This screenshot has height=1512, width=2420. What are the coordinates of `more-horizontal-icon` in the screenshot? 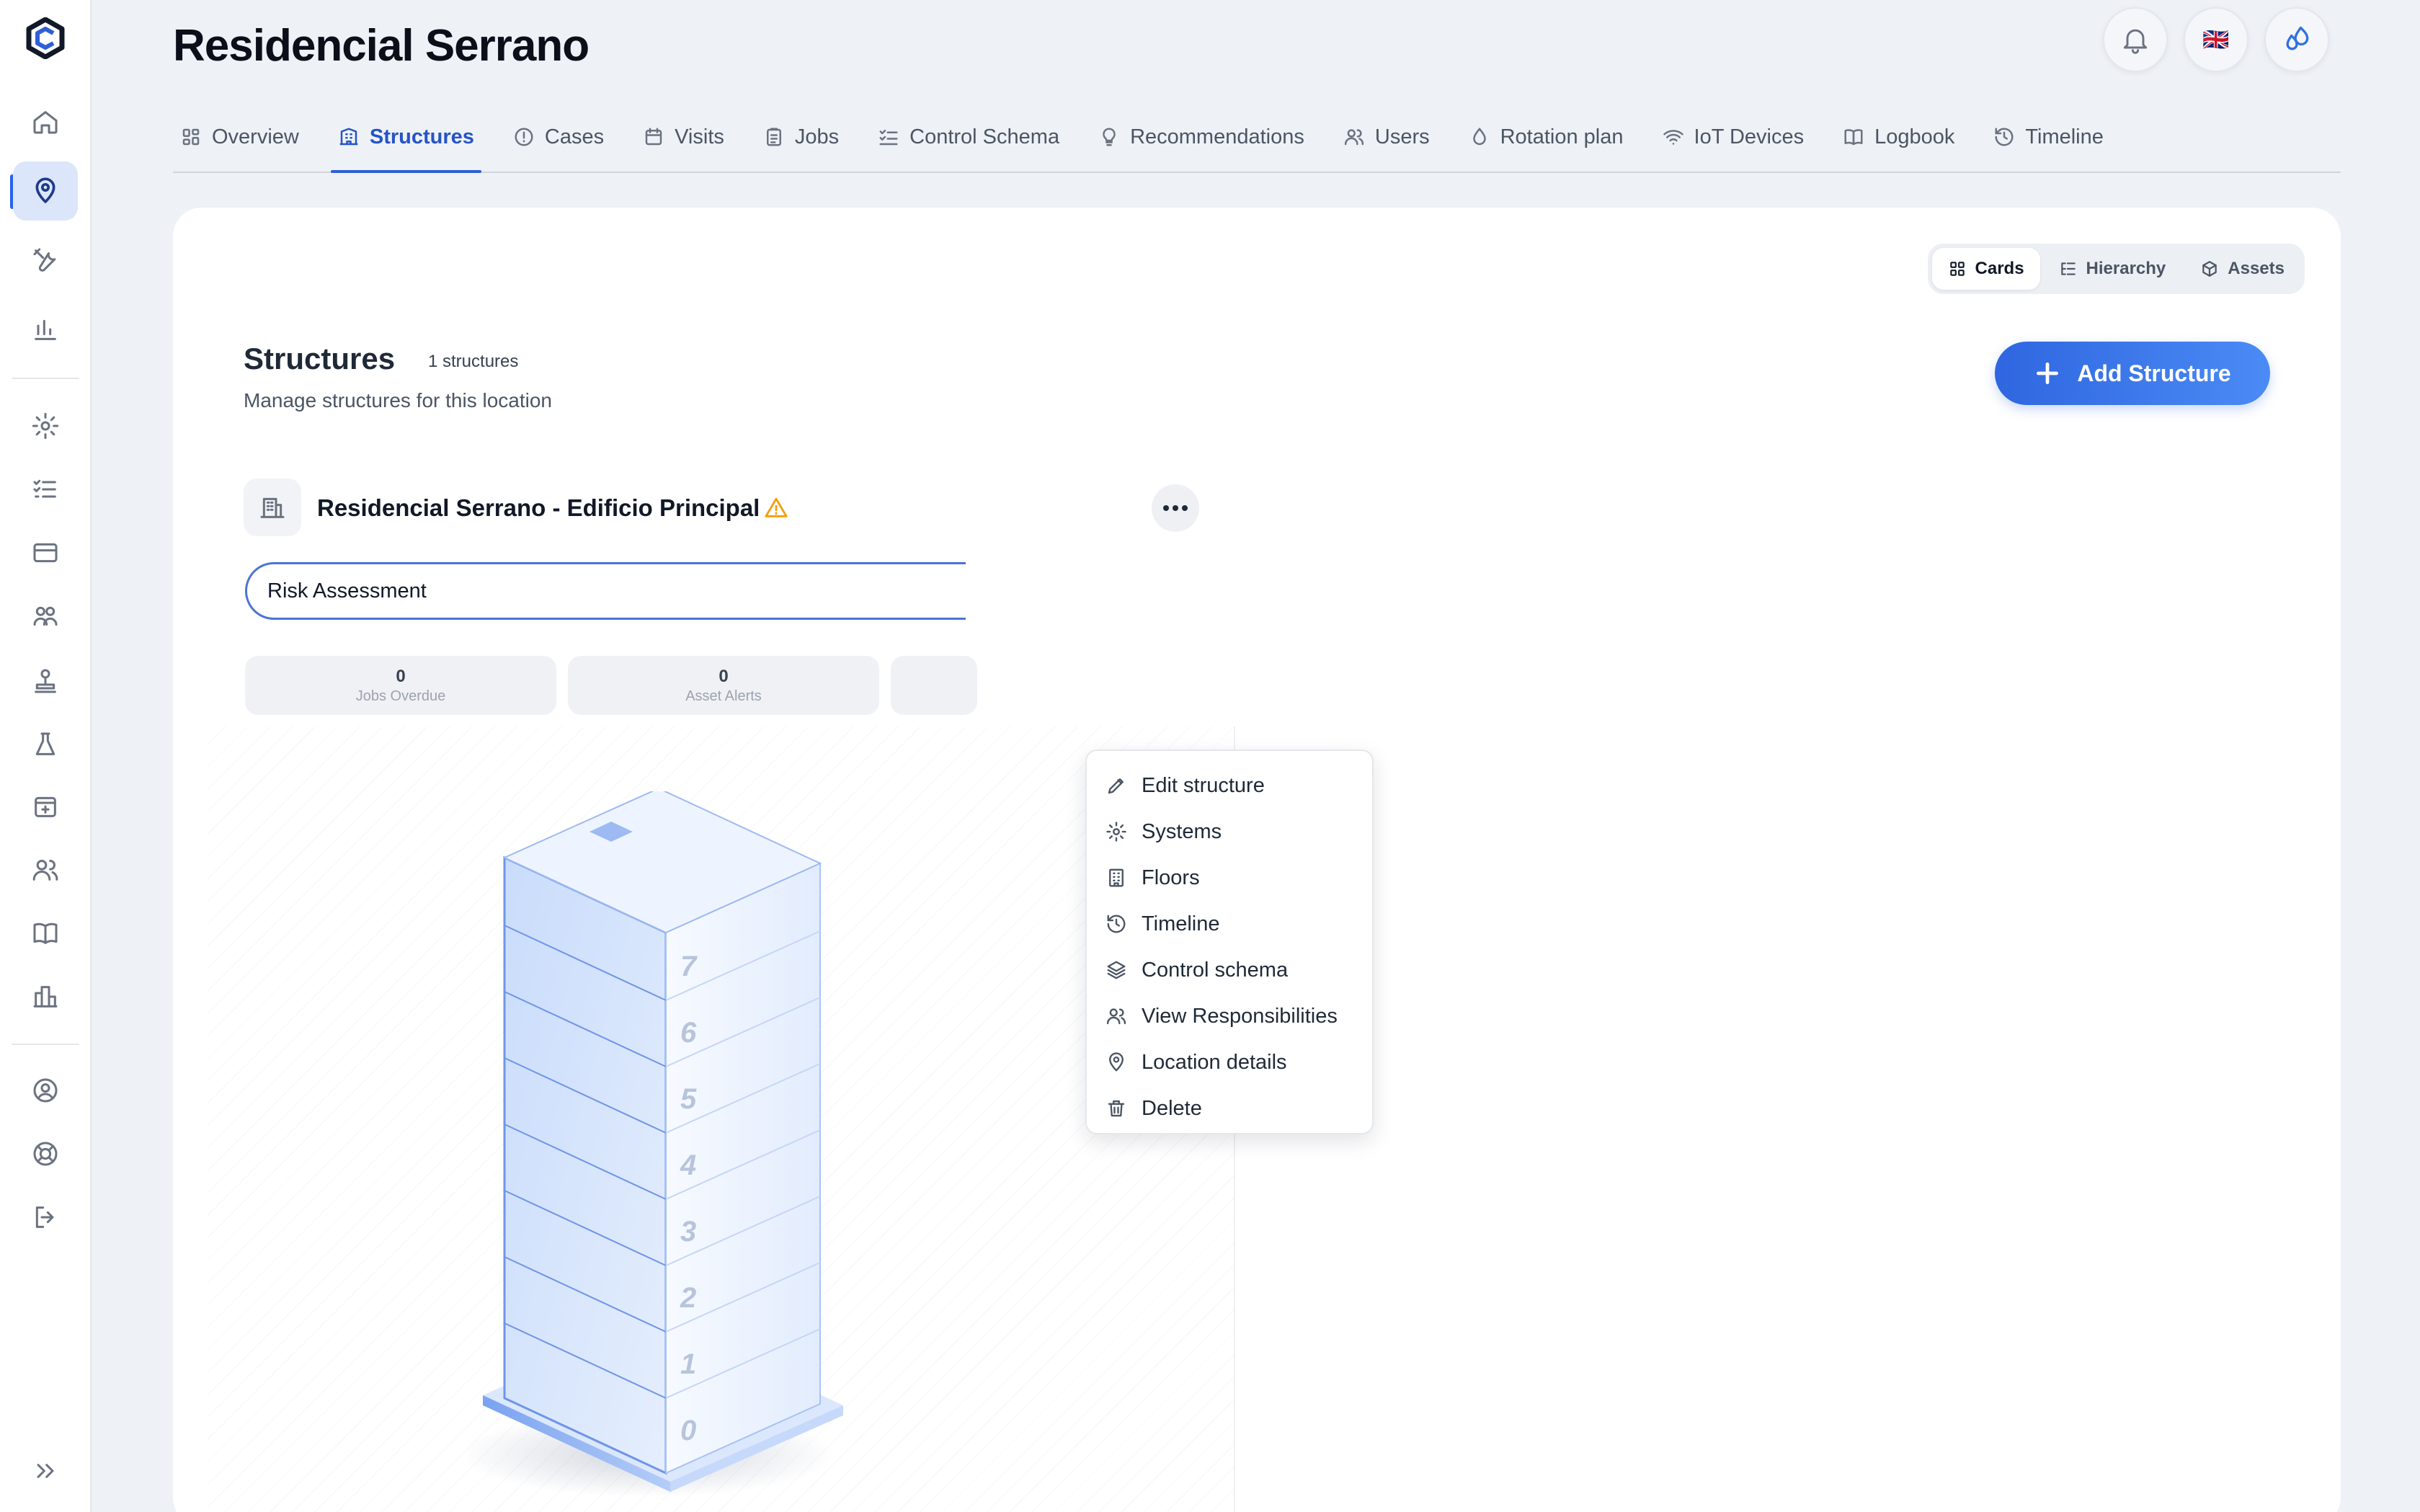 It's located at (1175, 508).